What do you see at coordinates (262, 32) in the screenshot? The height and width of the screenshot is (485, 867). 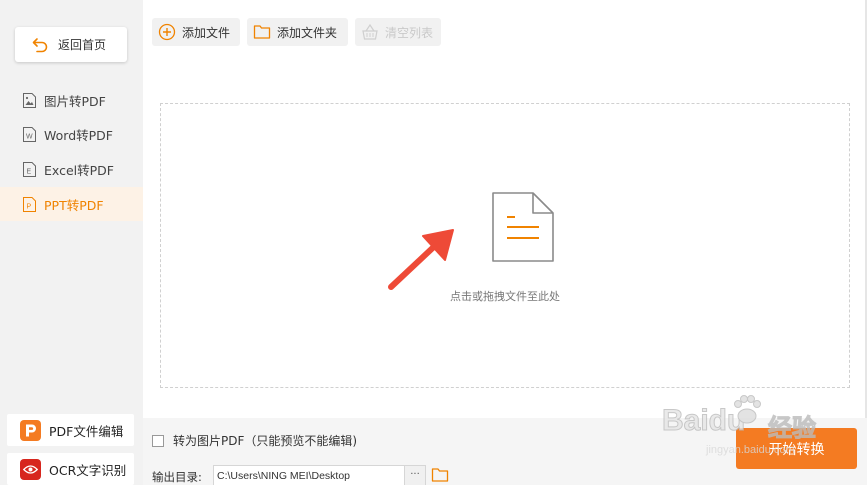 I see `folder-icon` at bounding box center [262, 32].